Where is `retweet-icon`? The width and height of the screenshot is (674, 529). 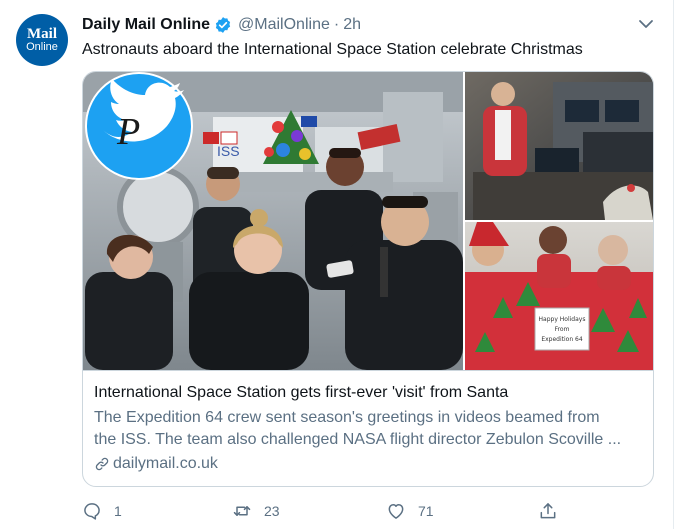 retweet-icon is located at coordinates (242, 511).